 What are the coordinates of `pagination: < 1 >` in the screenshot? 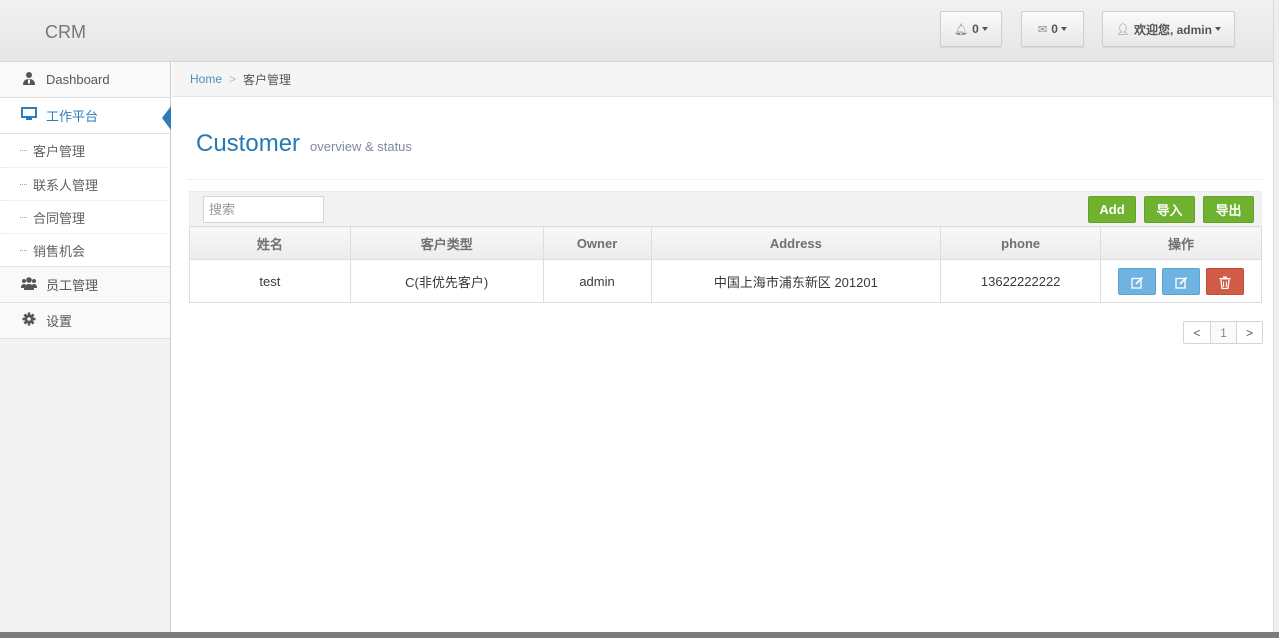 It's located at (1223, 332).